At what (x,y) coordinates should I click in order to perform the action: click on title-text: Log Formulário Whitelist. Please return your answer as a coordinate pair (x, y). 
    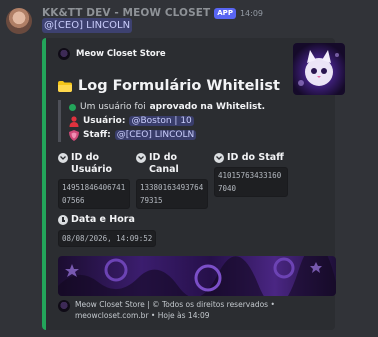
    Looking at the image, I should click on (179, 86).